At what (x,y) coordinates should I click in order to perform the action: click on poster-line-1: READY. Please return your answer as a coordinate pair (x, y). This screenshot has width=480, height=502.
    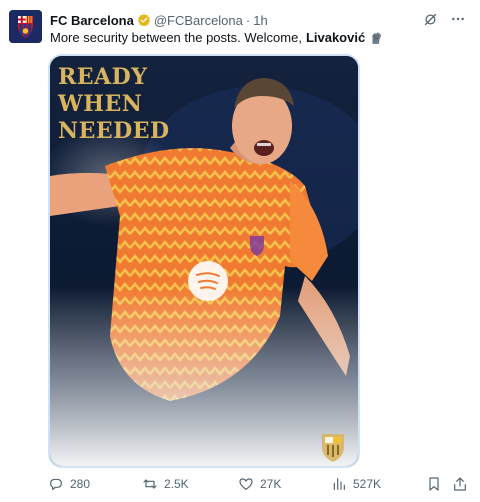
    Looking at the image, I should click on (103, 77).